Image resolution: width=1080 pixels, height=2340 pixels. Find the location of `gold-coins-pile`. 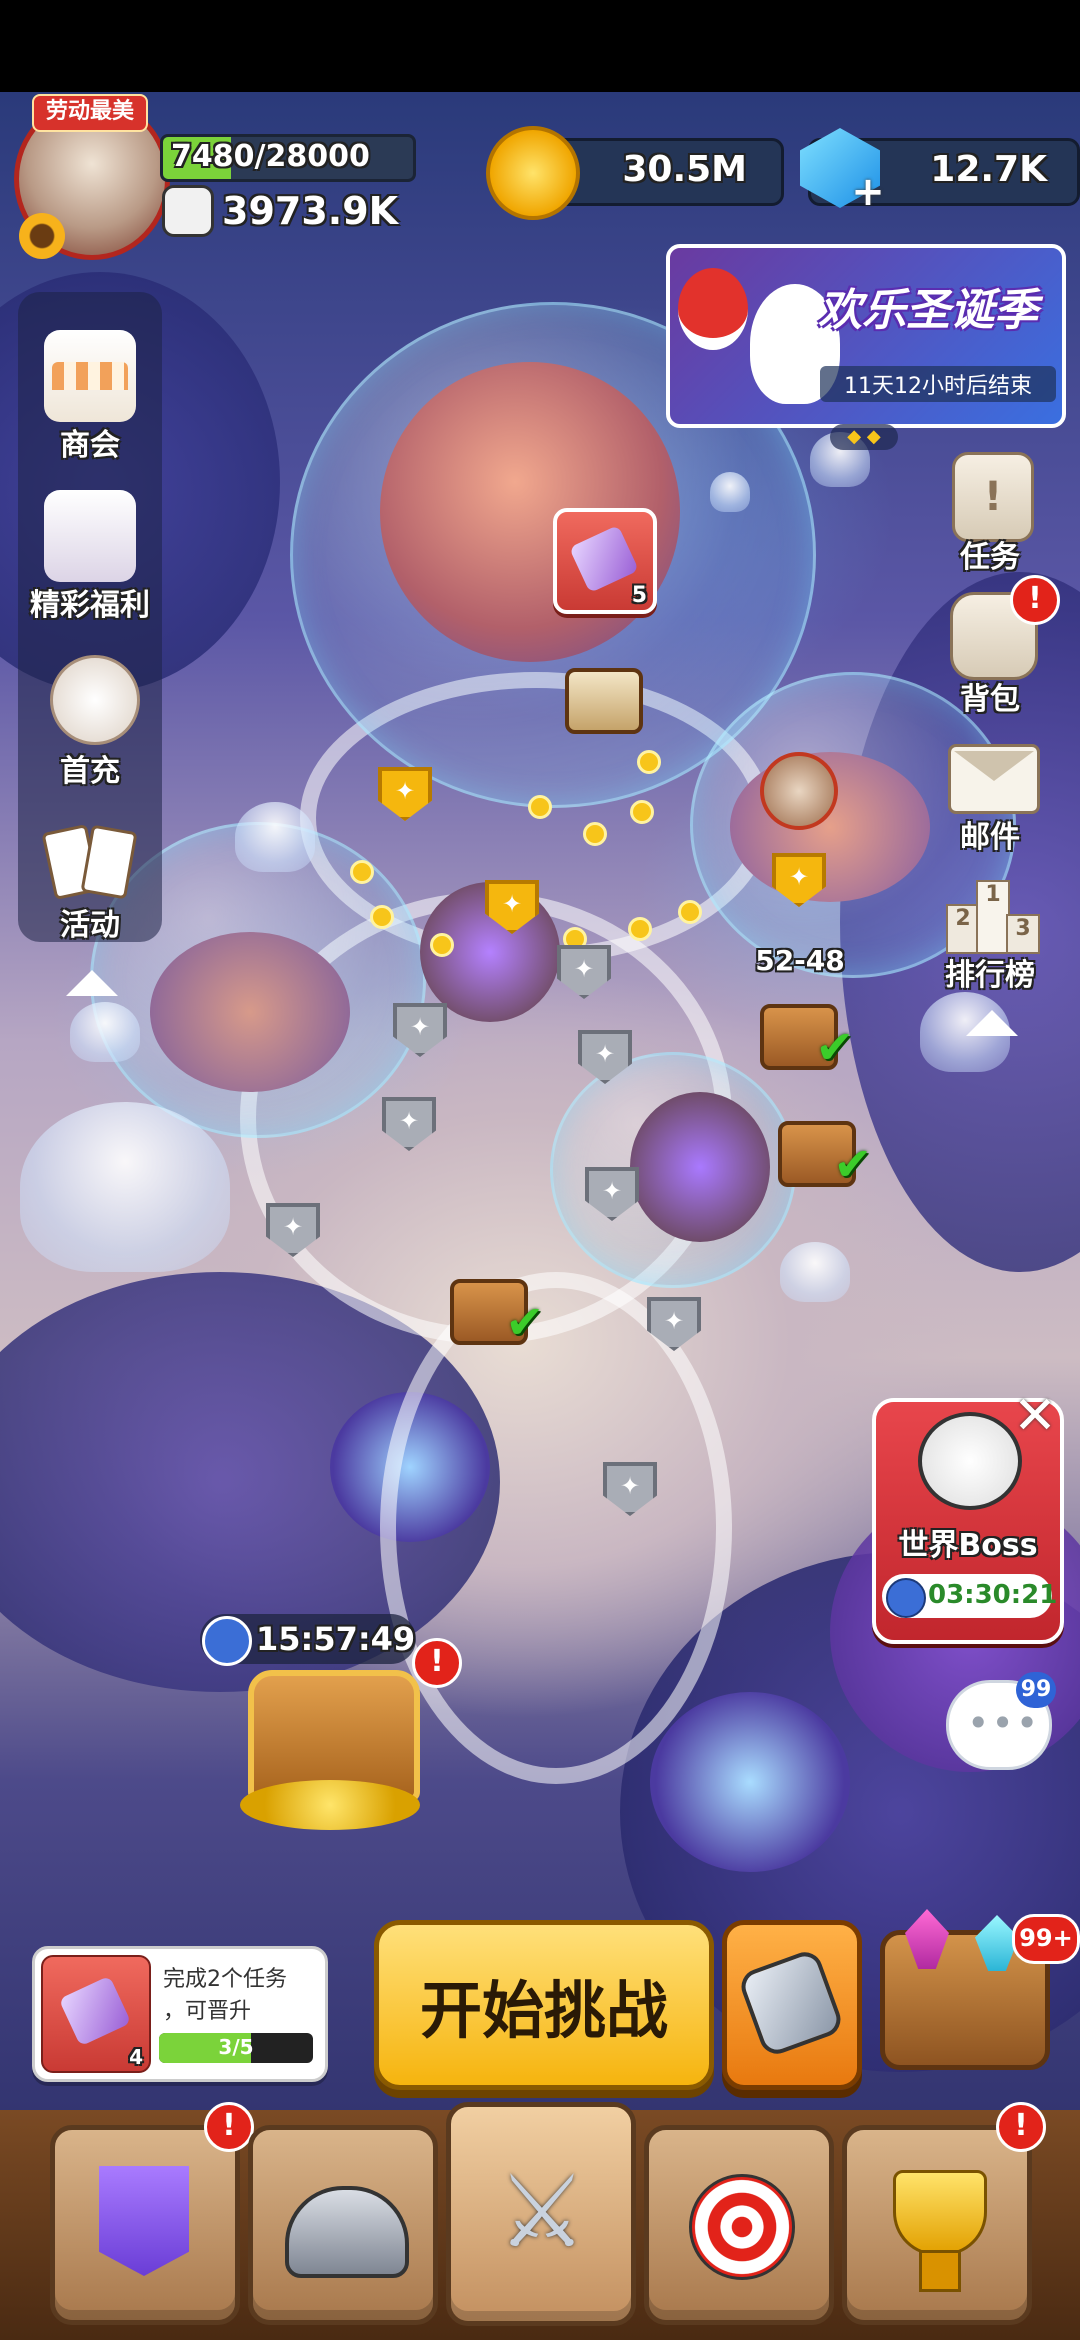

gold-coins-pile is located at coordinates (330, 1805).